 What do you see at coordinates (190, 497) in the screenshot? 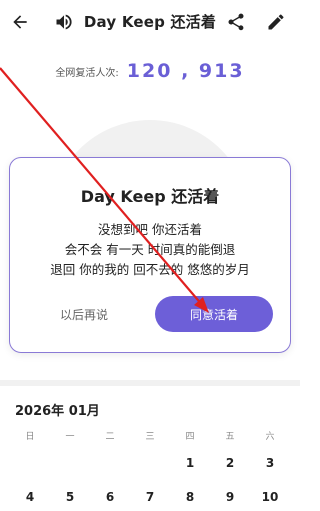
I see `calendar-day: 8` at bounding box center [190, 497].